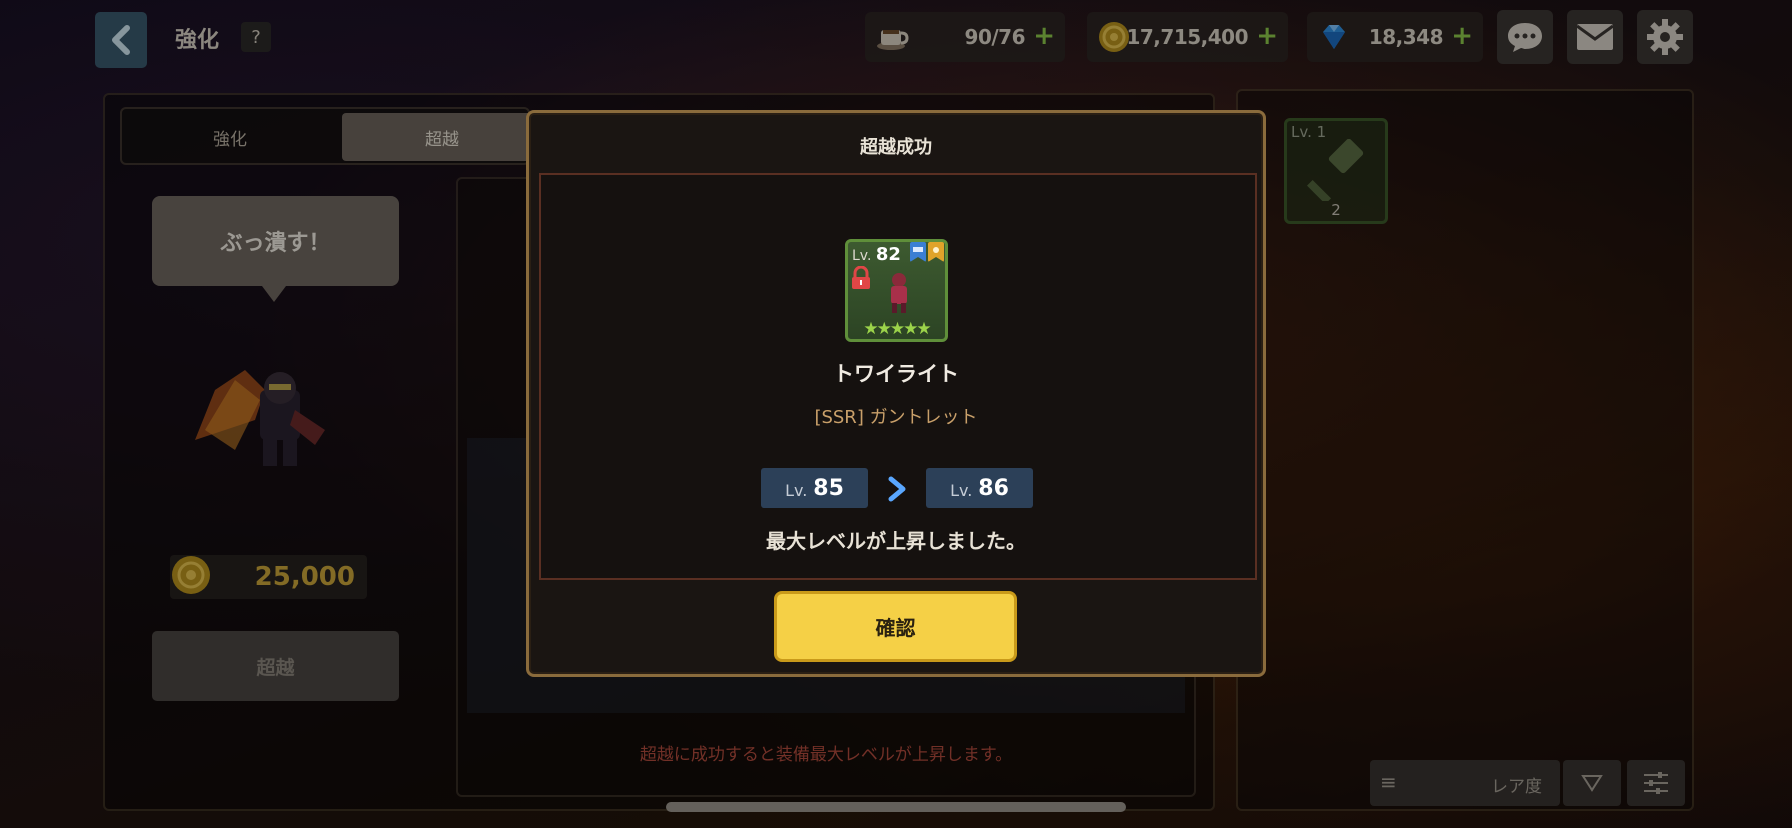  I want to click on item-card: Lv. 82 ★★★★★, so click(896, 290).